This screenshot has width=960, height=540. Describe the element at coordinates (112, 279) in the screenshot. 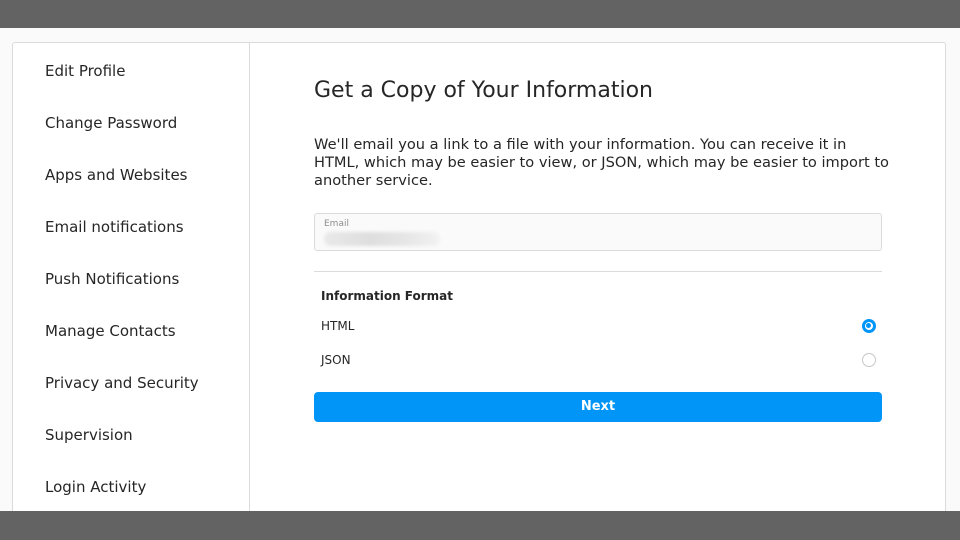

I see `sidebar-item-push-notifications: Push Notifications` at that location.